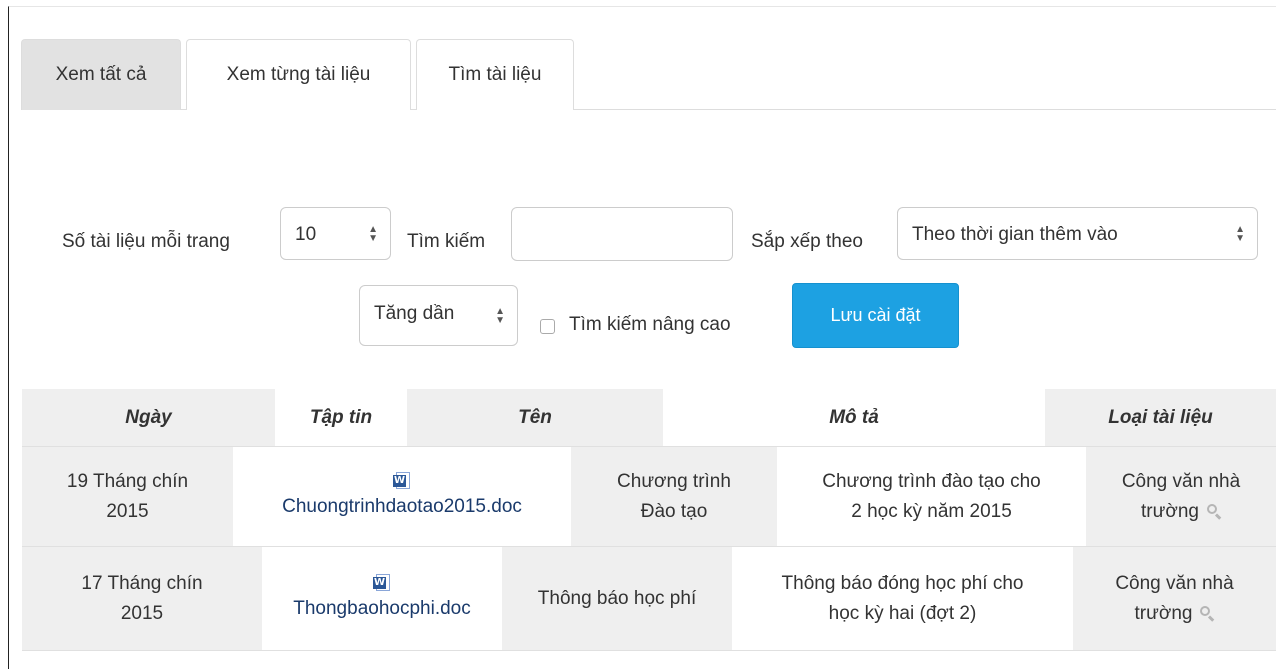  Describe the element at coordinates (335, 233) in the screenshot. I see `per-page-select: 10 ▲ ▼` at that location.